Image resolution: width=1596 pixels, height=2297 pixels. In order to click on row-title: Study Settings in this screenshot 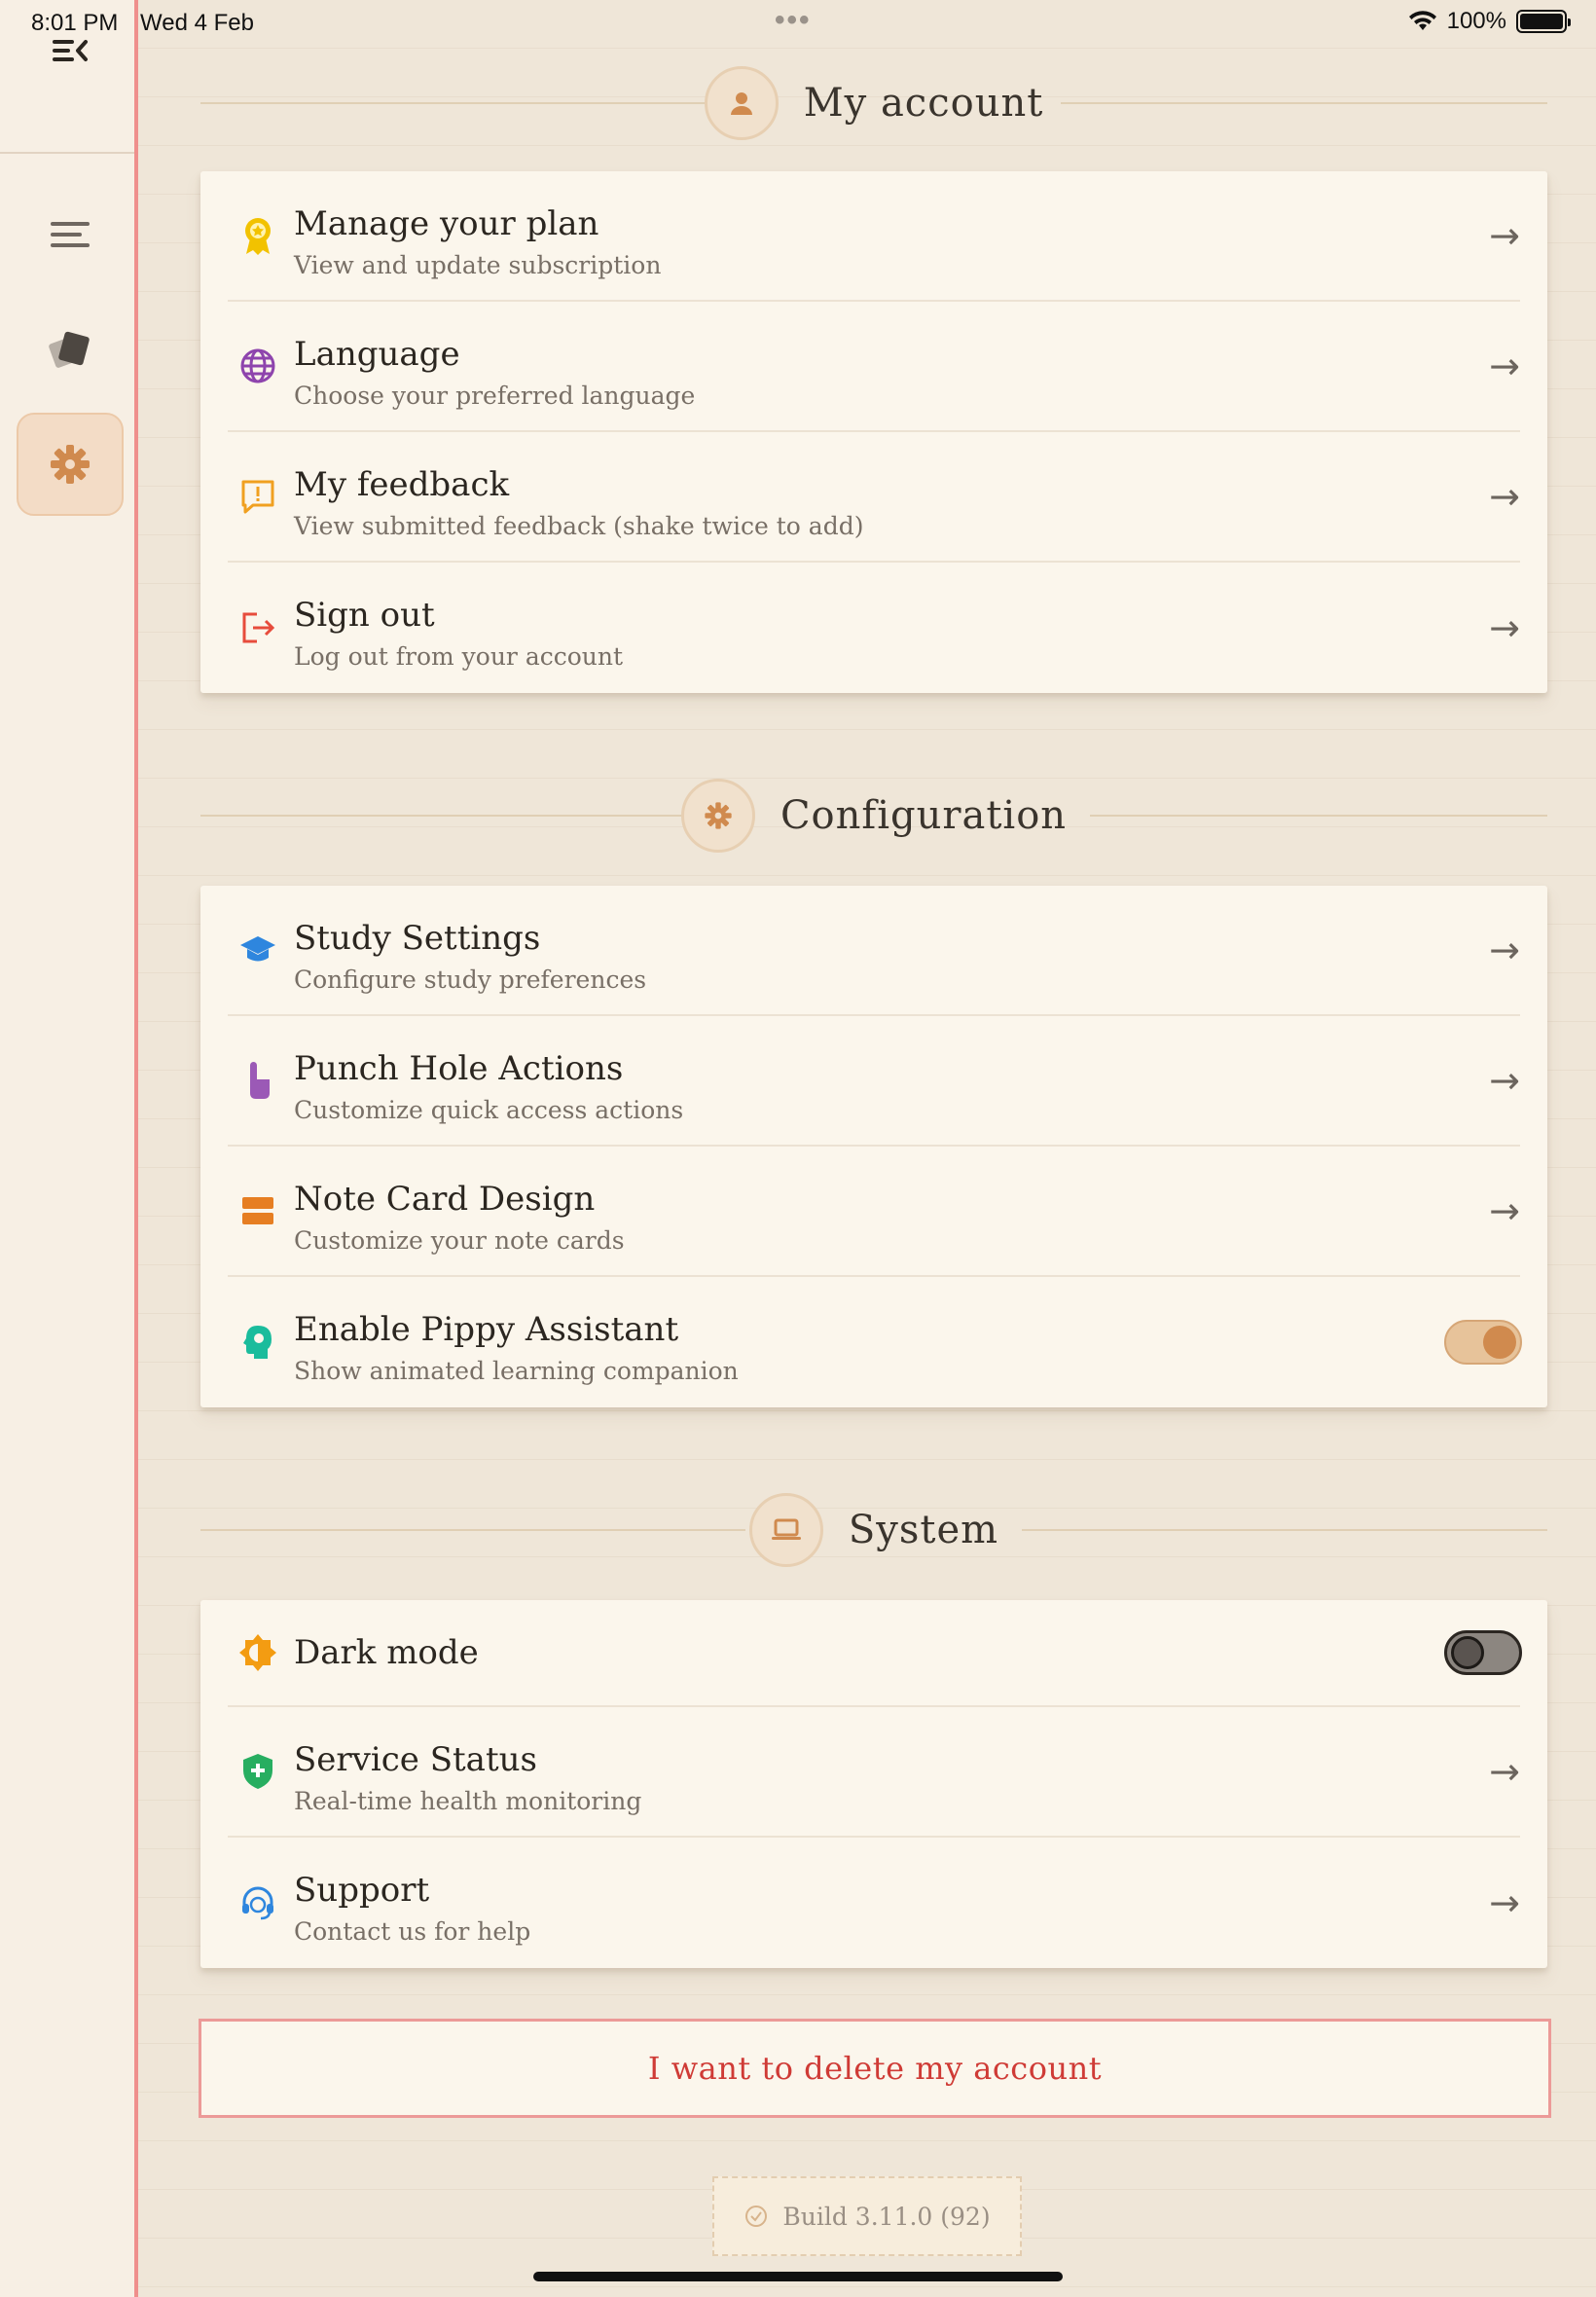, I will do `click(417, 938)`.